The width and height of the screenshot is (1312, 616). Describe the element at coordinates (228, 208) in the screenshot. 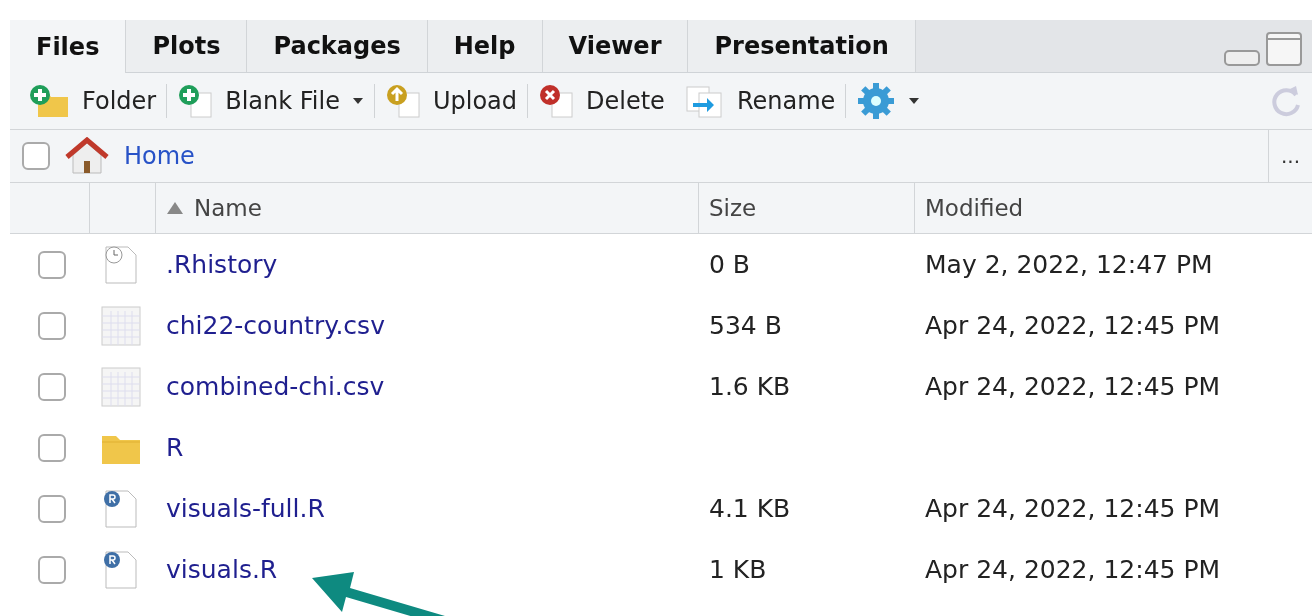

I see `column-label: Name` at that location.